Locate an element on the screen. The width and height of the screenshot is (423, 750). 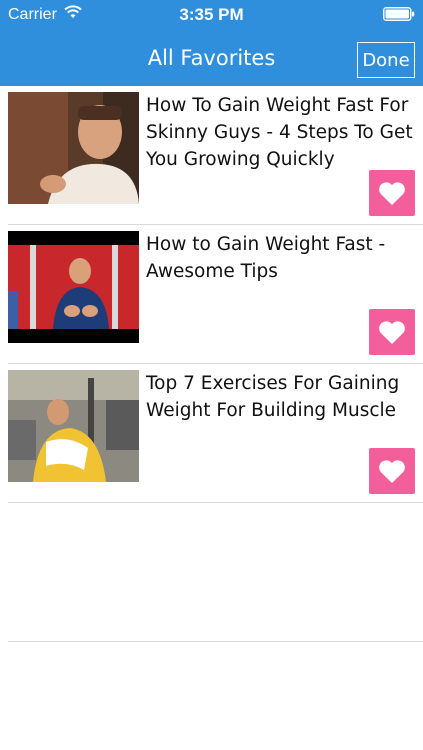
battery-icon is located at coordinates (399, 14).